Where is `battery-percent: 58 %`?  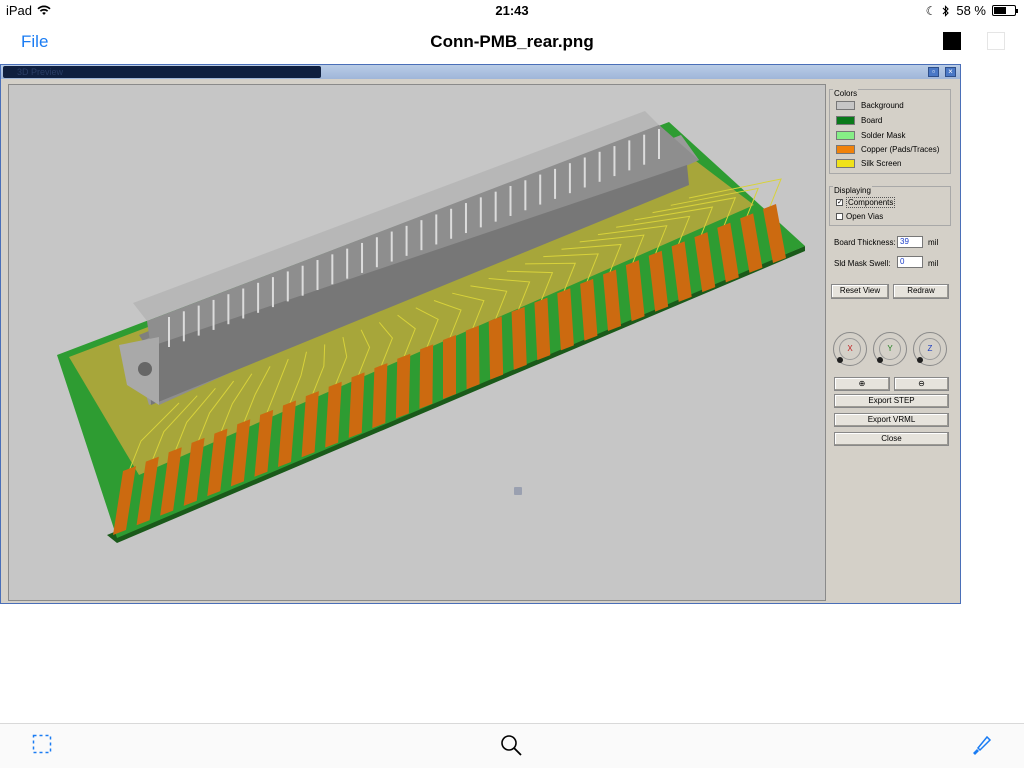 battery-percent: 58 % is located at coordinates (971, 10).